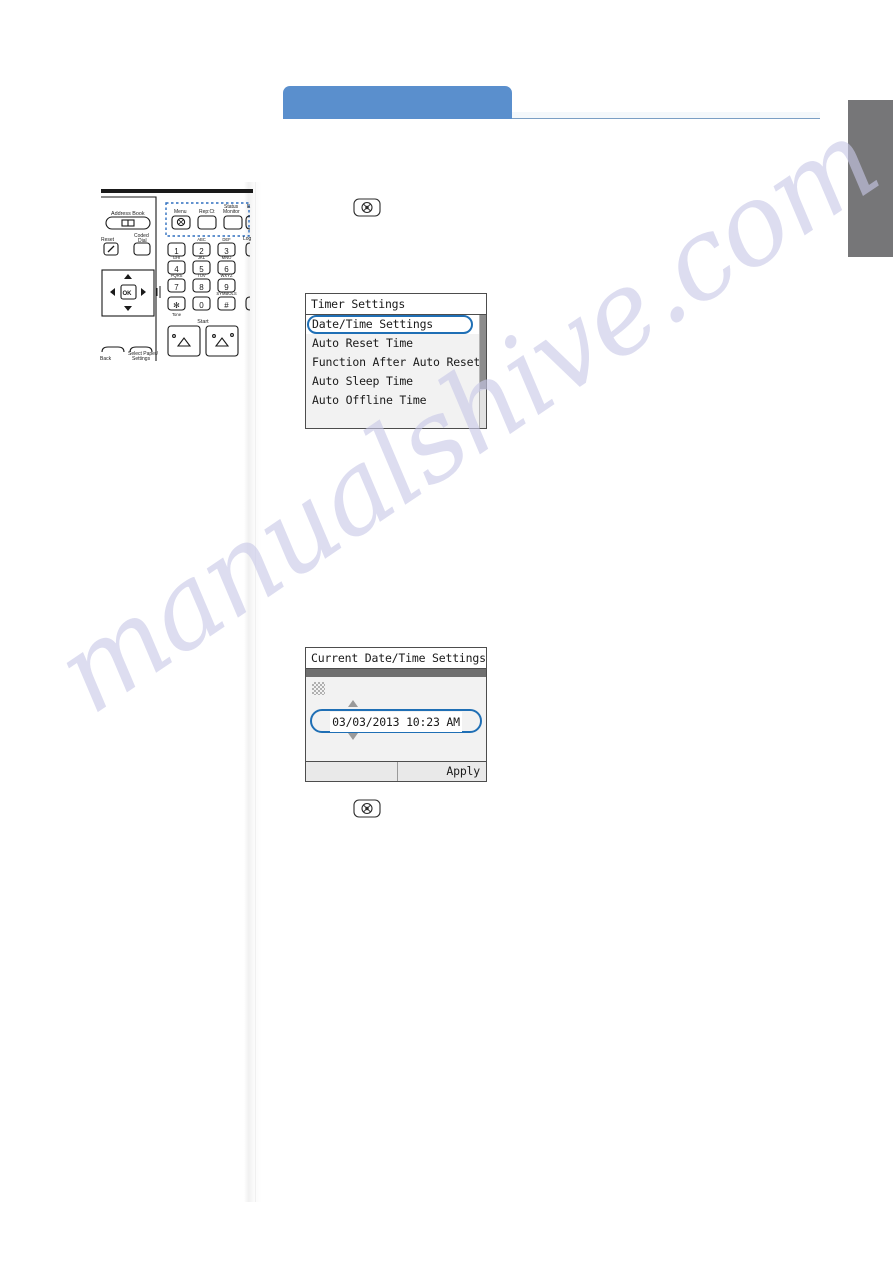 This screenshot has width=893, height=1263. I want to click on lcd-softkey-bar: Apply, so click(396, 771).